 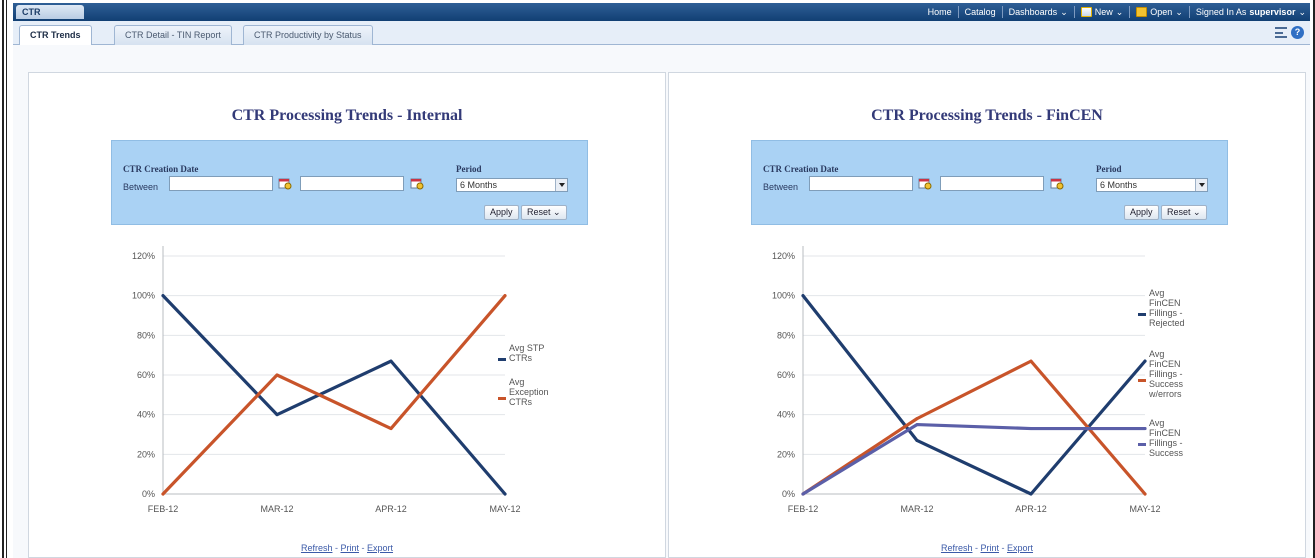 I want to click on home-link: Home, so click(x=940, y=12).